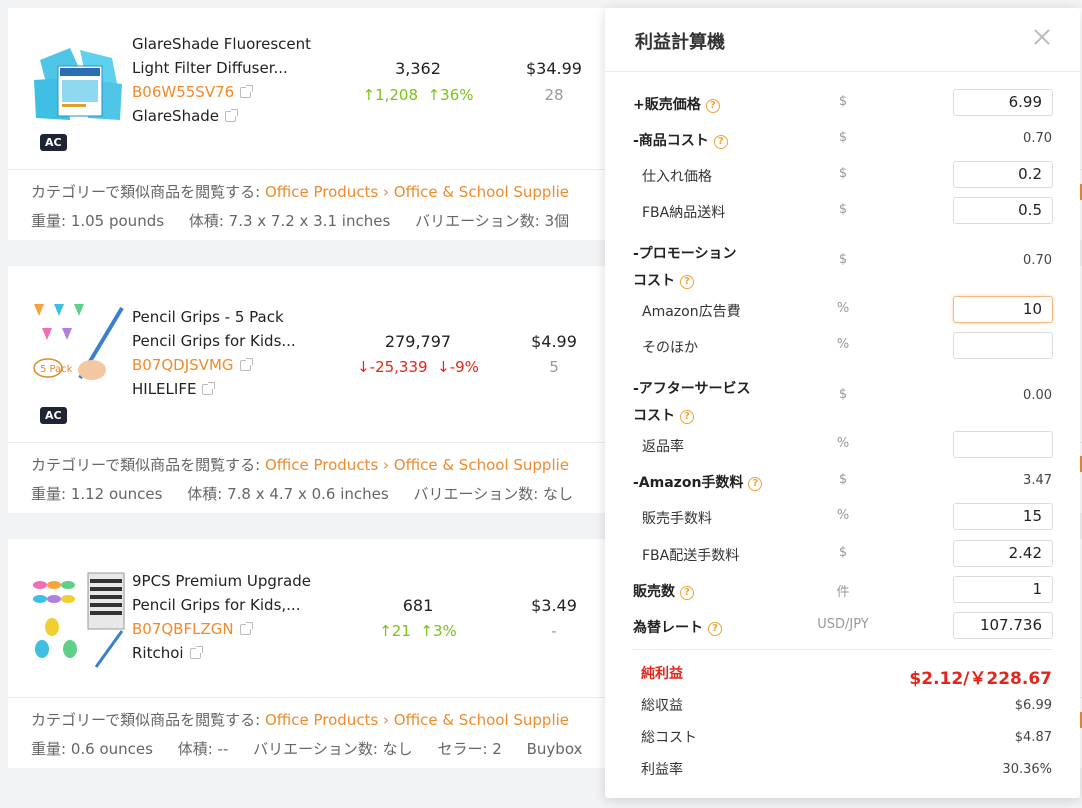 Image resolution: width=1082 pixels, height=808 pixels. What do you see at coordinates (1003, 309) in the screenshot?
I see `value-input: 10` at bounding box center [1003, 309].